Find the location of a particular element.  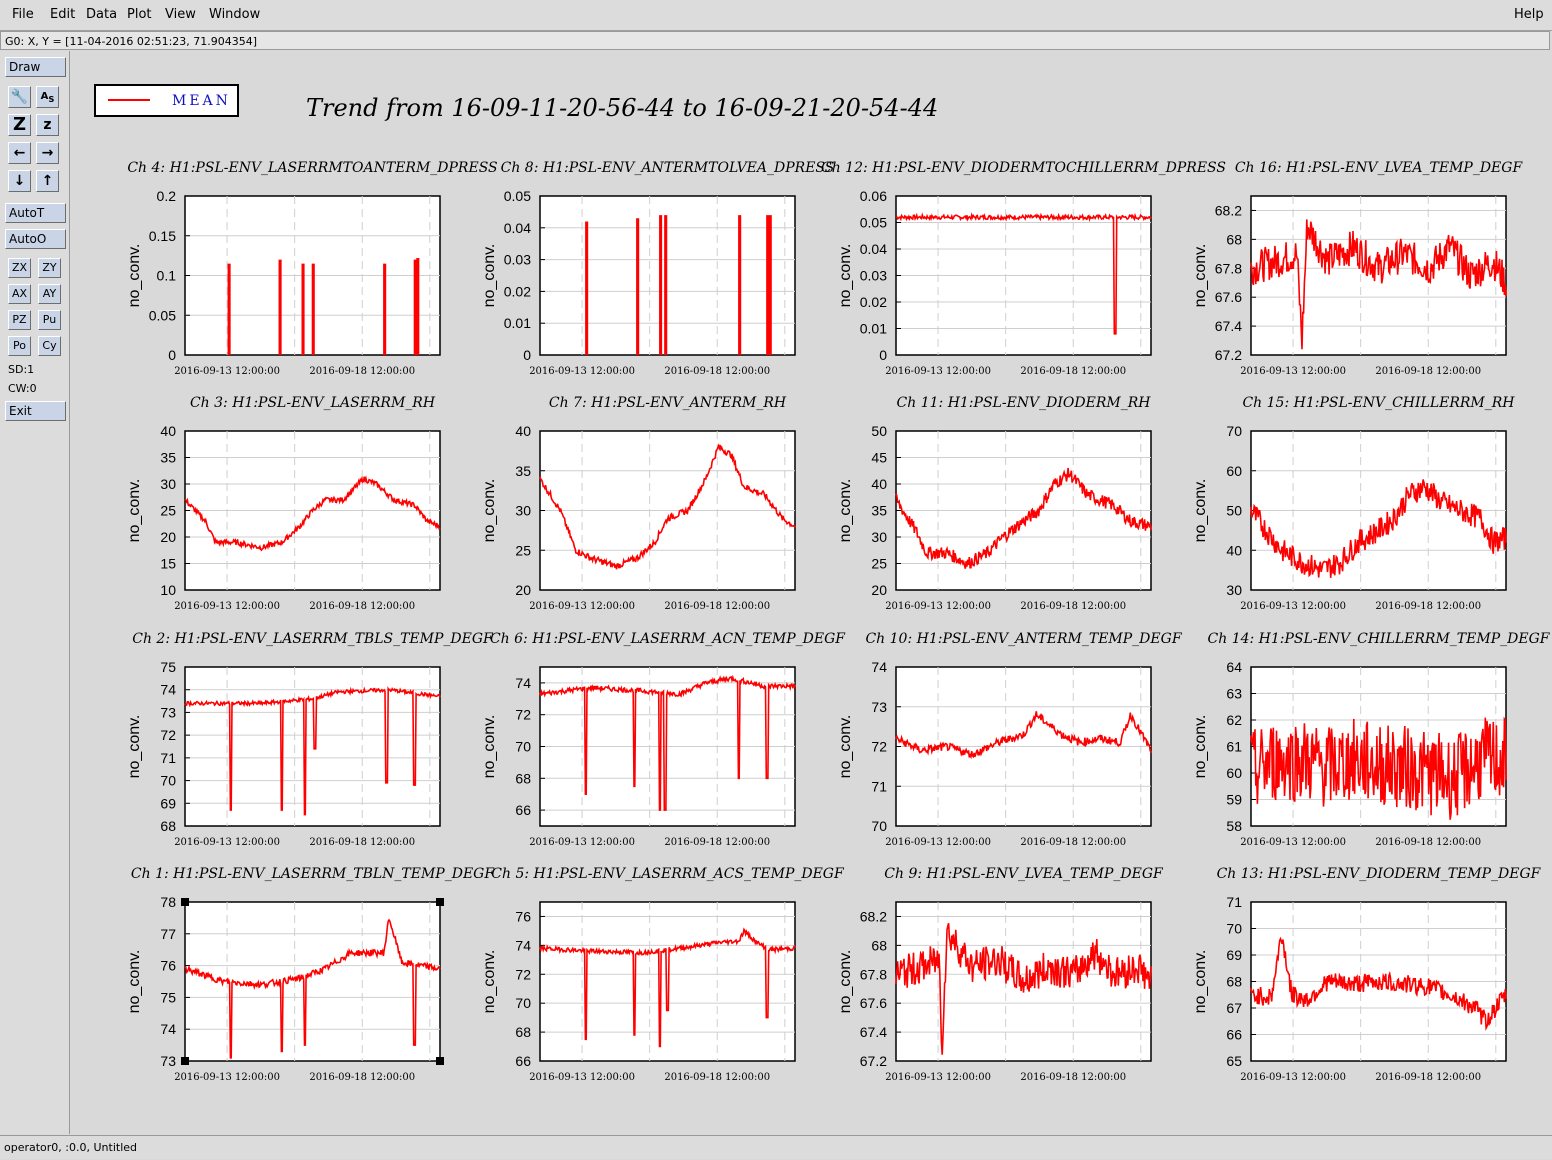

text-icon: AS is located at coordinates (47, 97).